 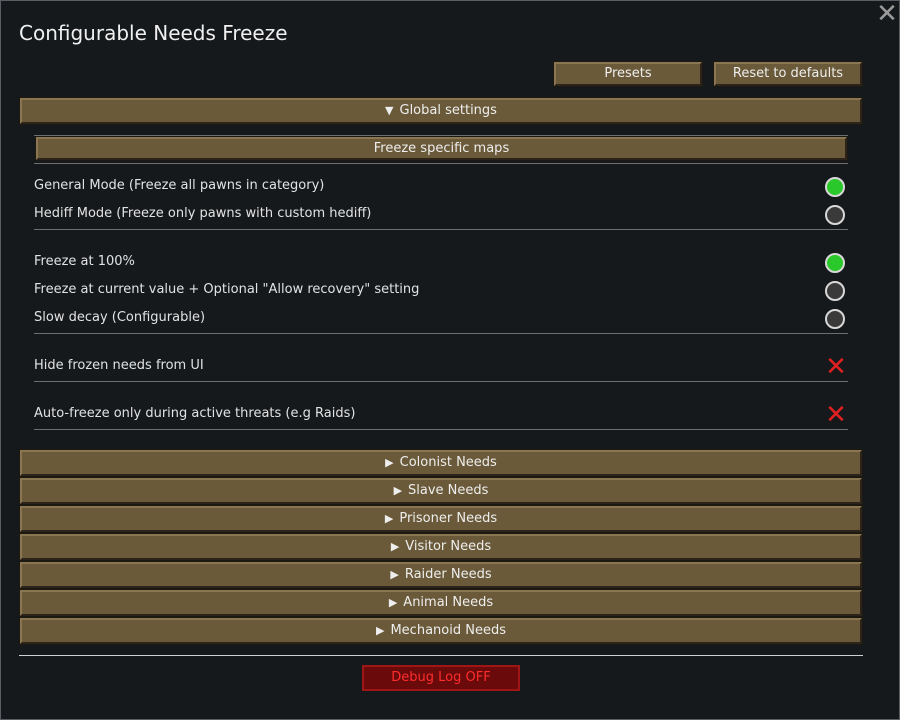 What do you see at coordinates (448, 546) in the screenshot?
I see `section-label: Visitor Needs` at bounding box center [448, 546].